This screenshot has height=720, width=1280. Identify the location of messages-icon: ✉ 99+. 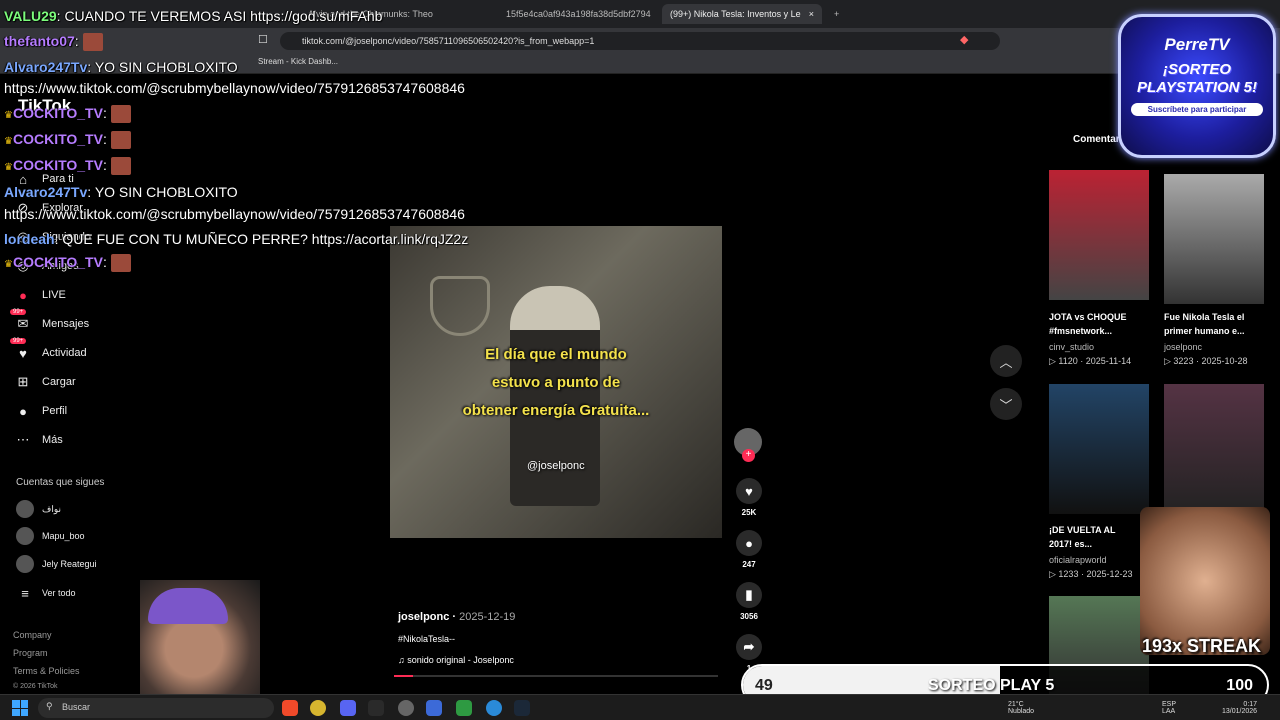
(21, 321).